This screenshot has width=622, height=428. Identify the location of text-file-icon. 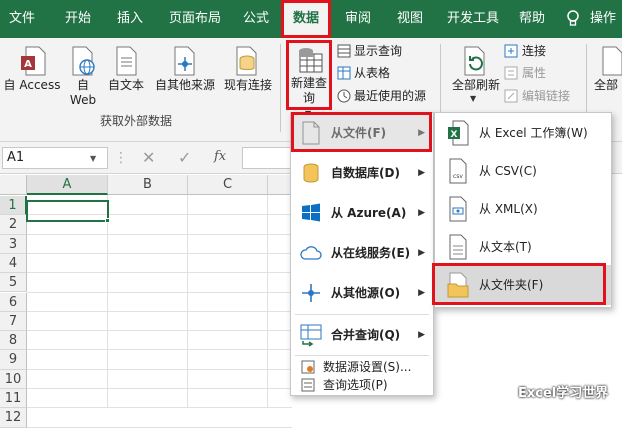
(458, 247).